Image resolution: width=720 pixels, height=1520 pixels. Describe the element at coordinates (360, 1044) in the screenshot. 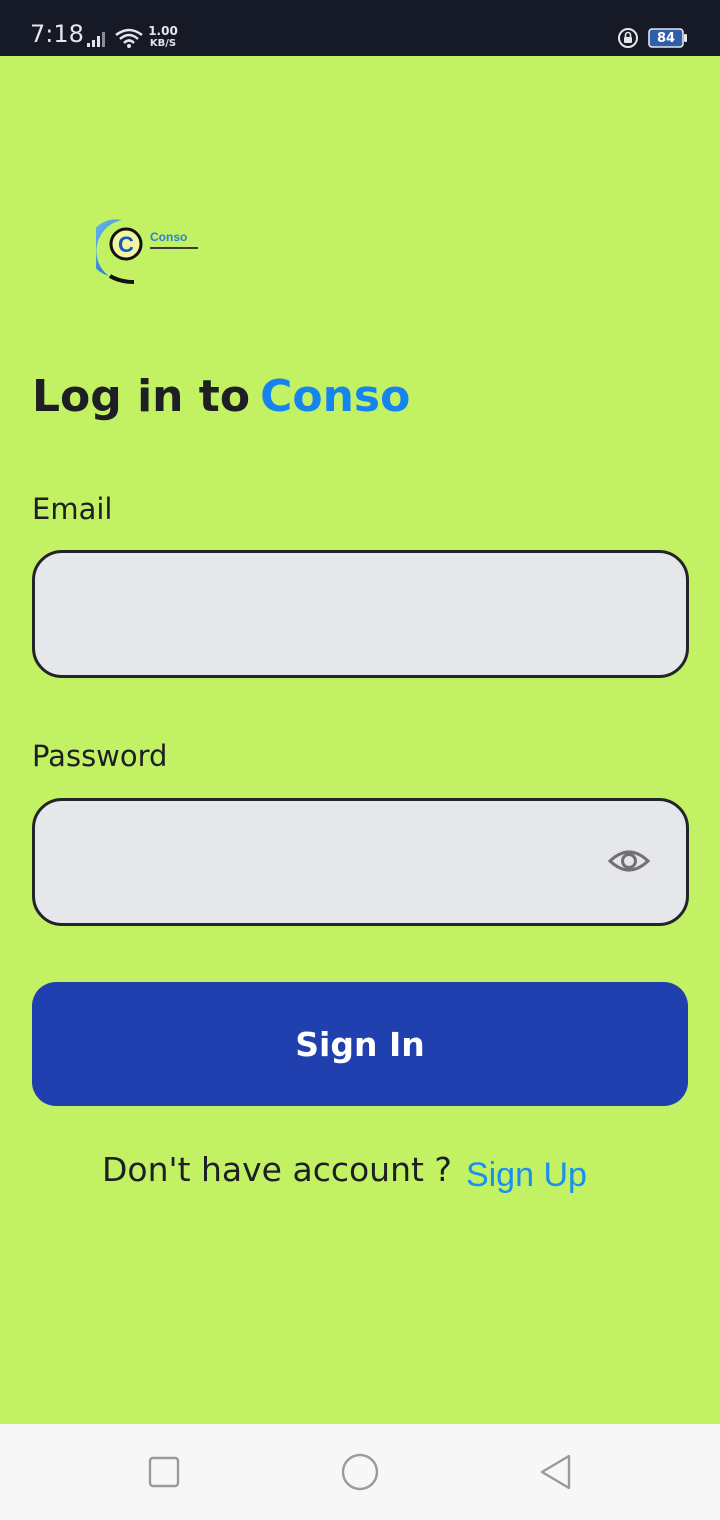

I see `sign-in-button: Sign In` at that location.